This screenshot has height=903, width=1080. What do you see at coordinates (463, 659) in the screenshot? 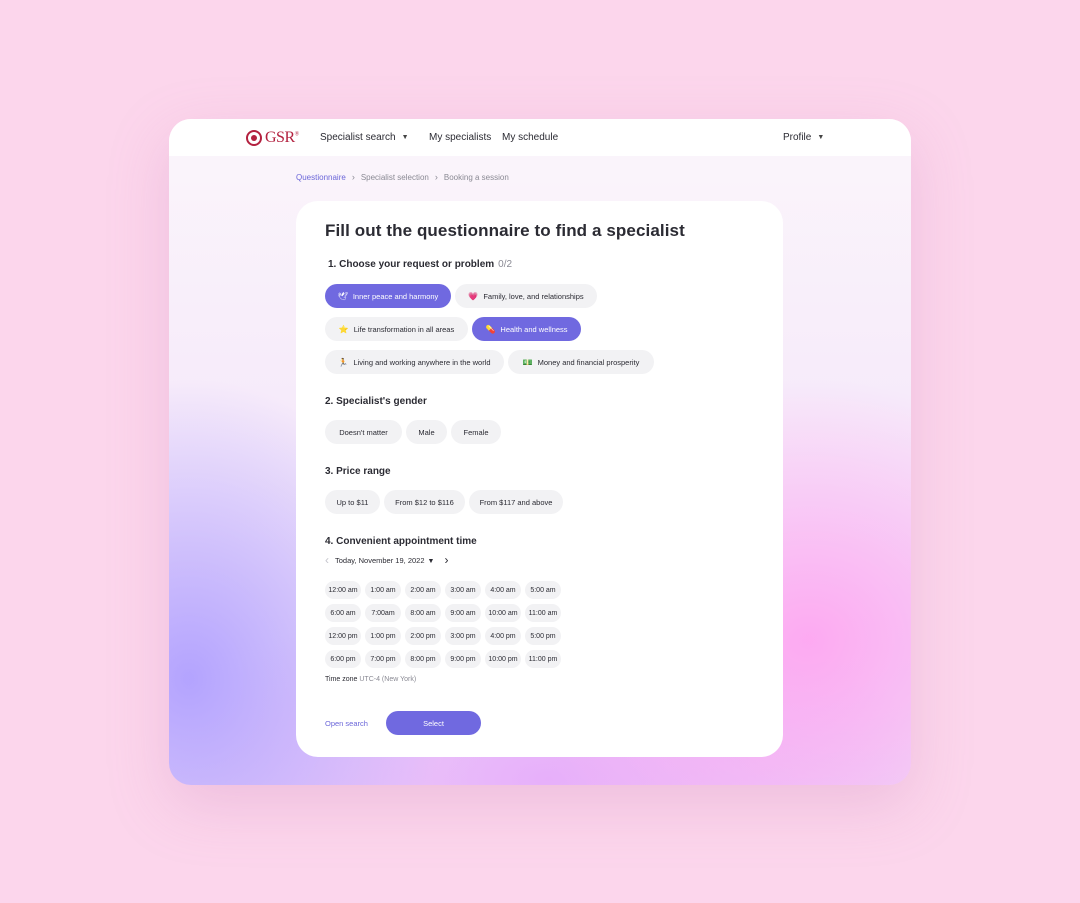
I see `time-slot: 9:00 pm` at bounding box center [463, 659].